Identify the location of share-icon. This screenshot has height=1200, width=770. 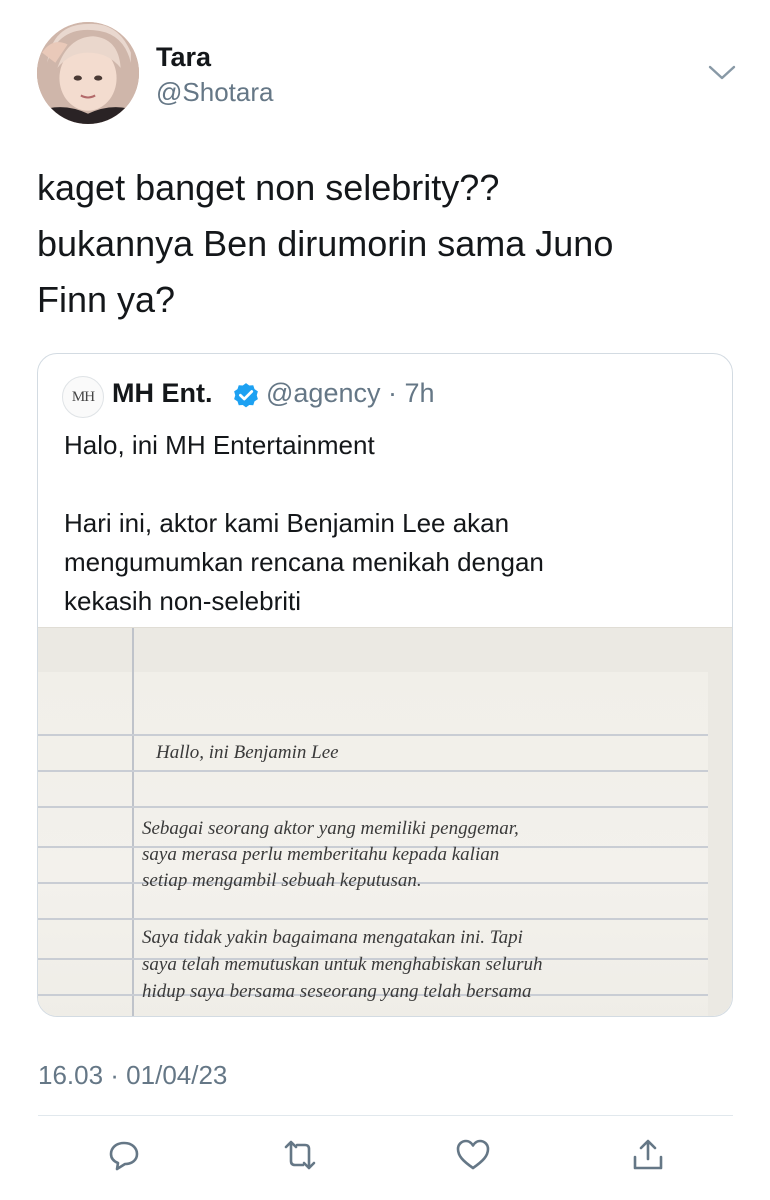
(648, 1155).